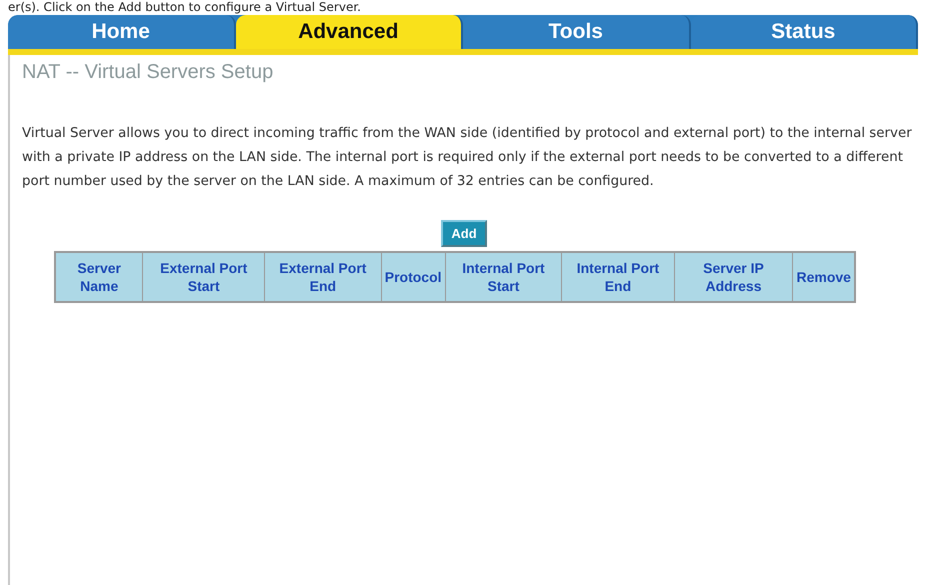  What do you see at coordinates (99, 277) in the screenshot?
I see `column-header: Server Name` at bounding box center [99, 277].